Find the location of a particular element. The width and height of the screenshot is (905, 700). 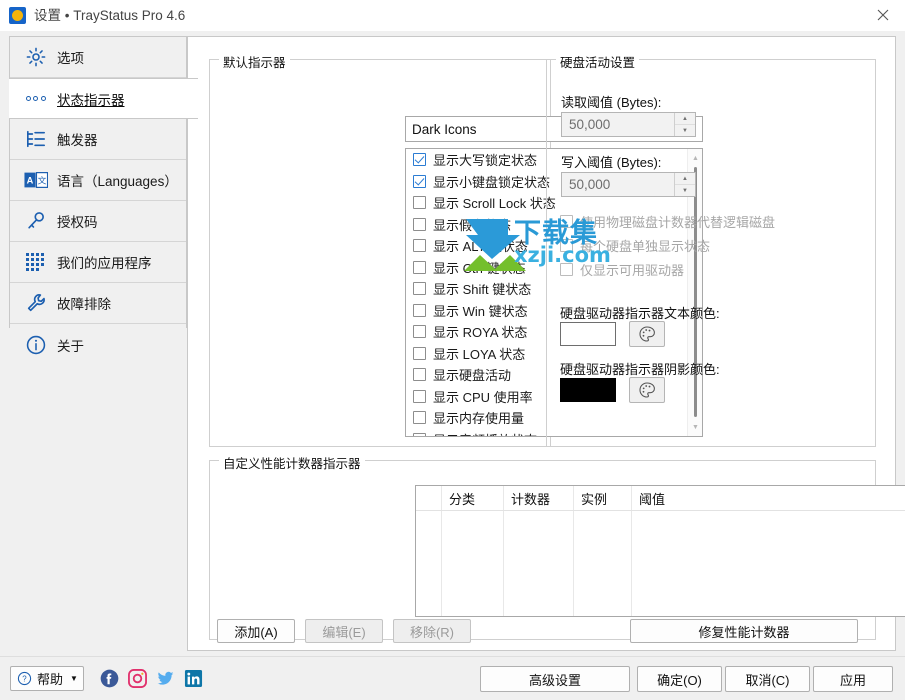

disk-checkbox-row: 每个硬盘单独显示状态 is located at coordinates (710, 245).